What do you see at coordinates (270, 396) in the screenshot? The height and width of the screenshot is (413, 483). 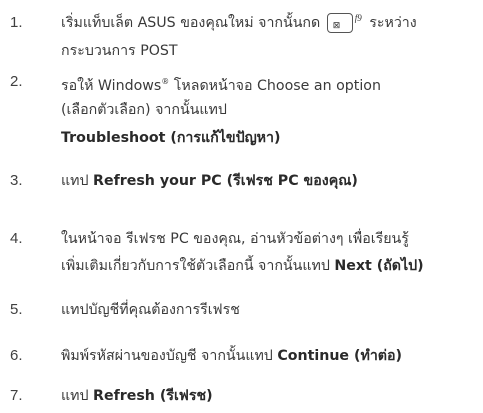 I see `step-7-line: แทป Refresh (รีเฟรช)` at bounding box center [270, 396].